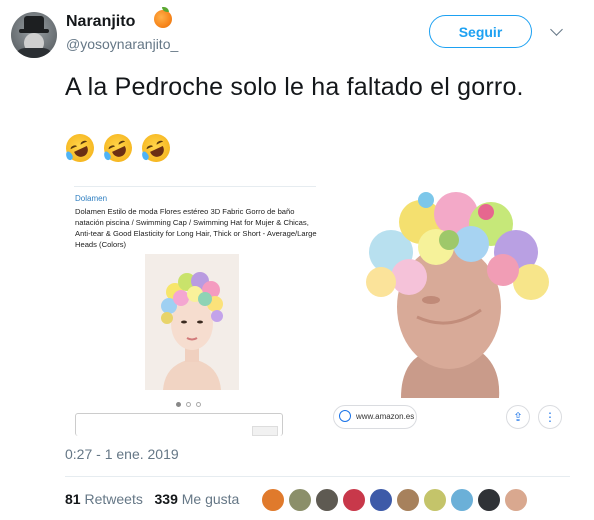 The width and height of the screenshot is (594, 520). What do you see at coordinates (178, 404) in the screenshot?
I see `carousel-dot-active` at bounding box center [178, 404].